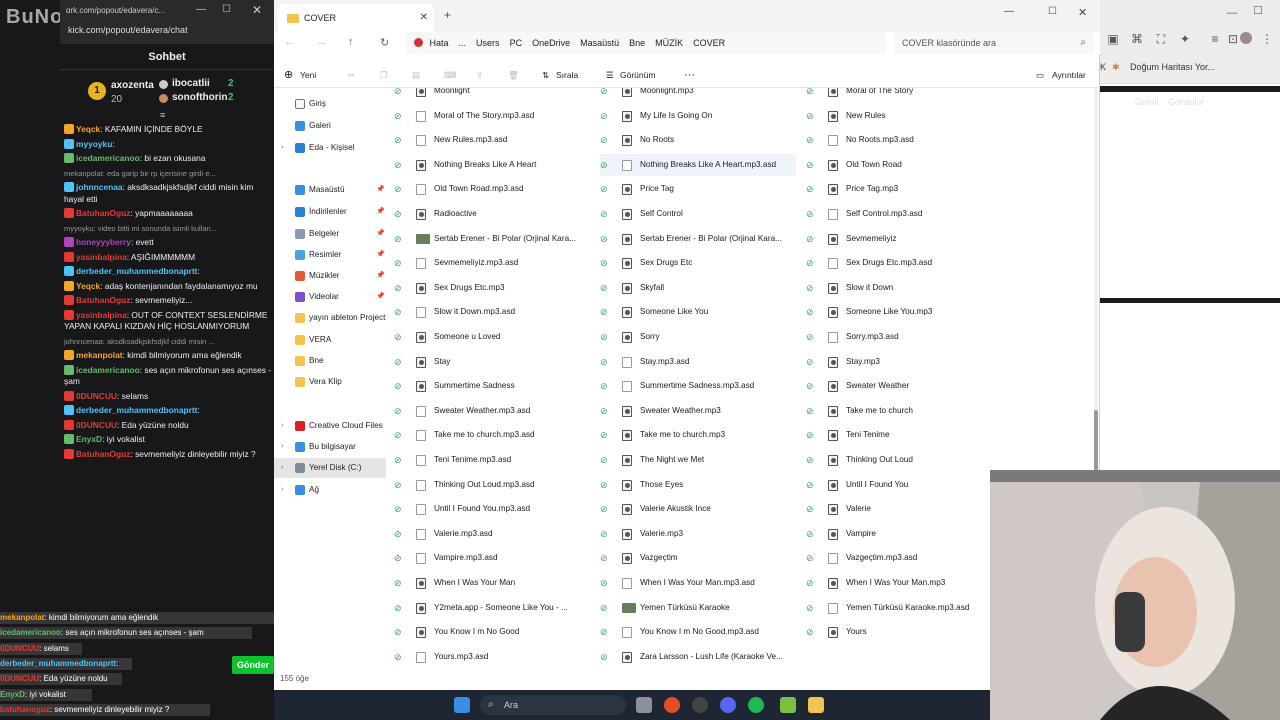 Image resolution: width=1280 pixels, height=720 pixels. Describe the element at coordinates (94, 144) in the screenshot. I see `chat-username: myyoyku` at that location.